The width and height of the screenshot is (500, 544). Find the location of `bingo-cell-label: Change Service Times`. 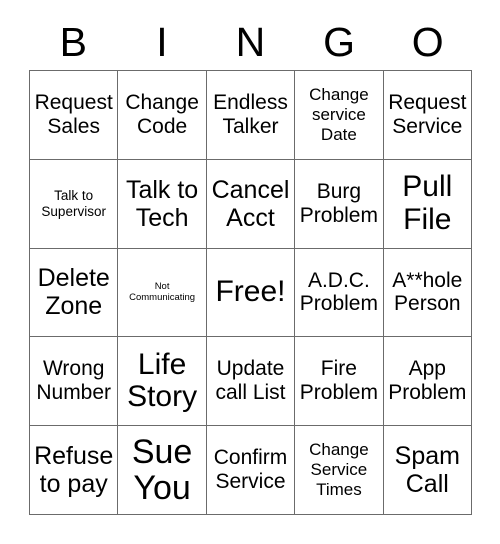

bingo-cell-label: Change Service Times is located at coordinates (339, 470).